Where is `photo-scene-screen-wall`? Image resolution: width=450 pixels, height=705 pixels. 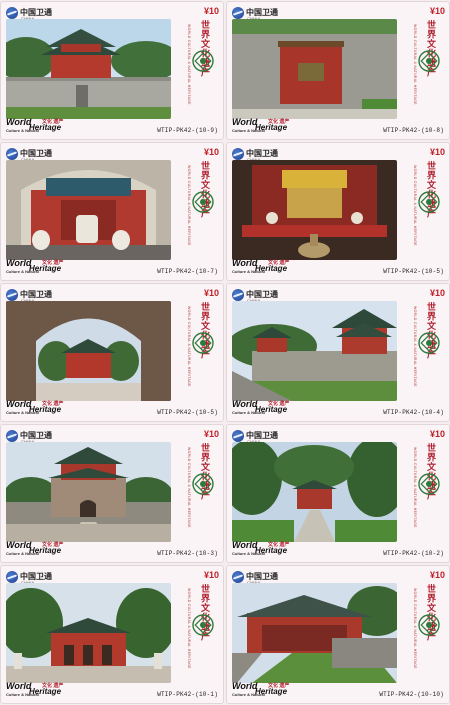
photo-scene-screen-wall is located at coordinates (314, 69).